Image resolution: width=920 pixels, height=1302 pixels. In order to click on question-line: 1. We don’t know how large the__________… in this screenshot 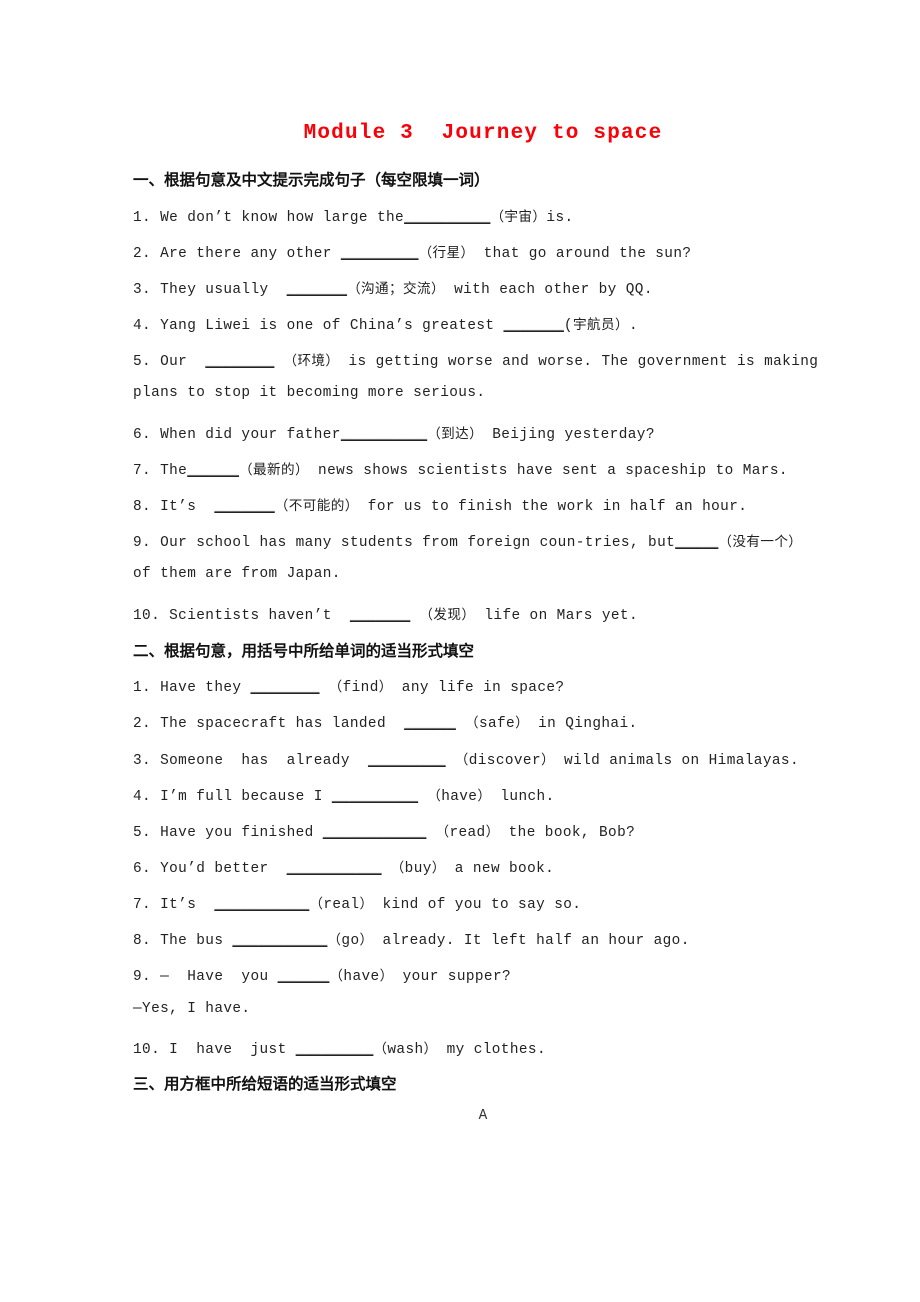, I will do `click(353, 217)`.